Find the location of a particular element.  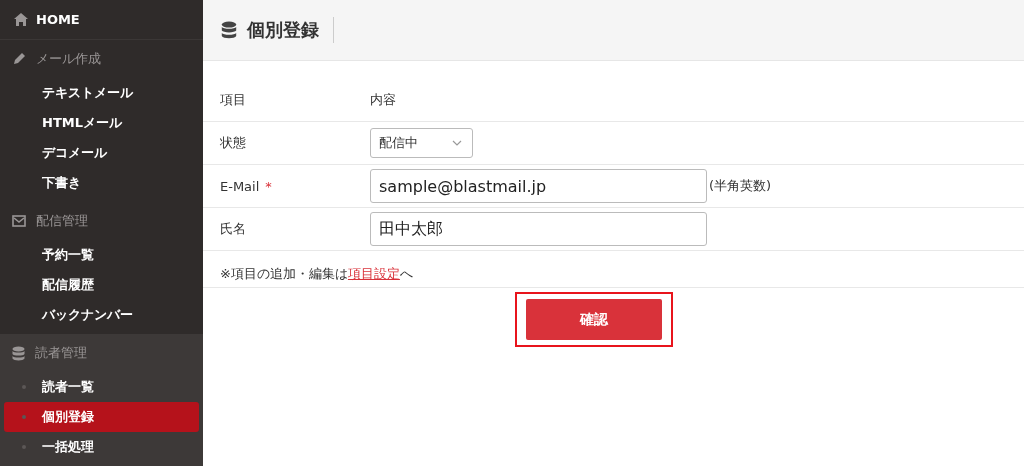

input-field: 田中太郎 is located at coordinates (538, 229).